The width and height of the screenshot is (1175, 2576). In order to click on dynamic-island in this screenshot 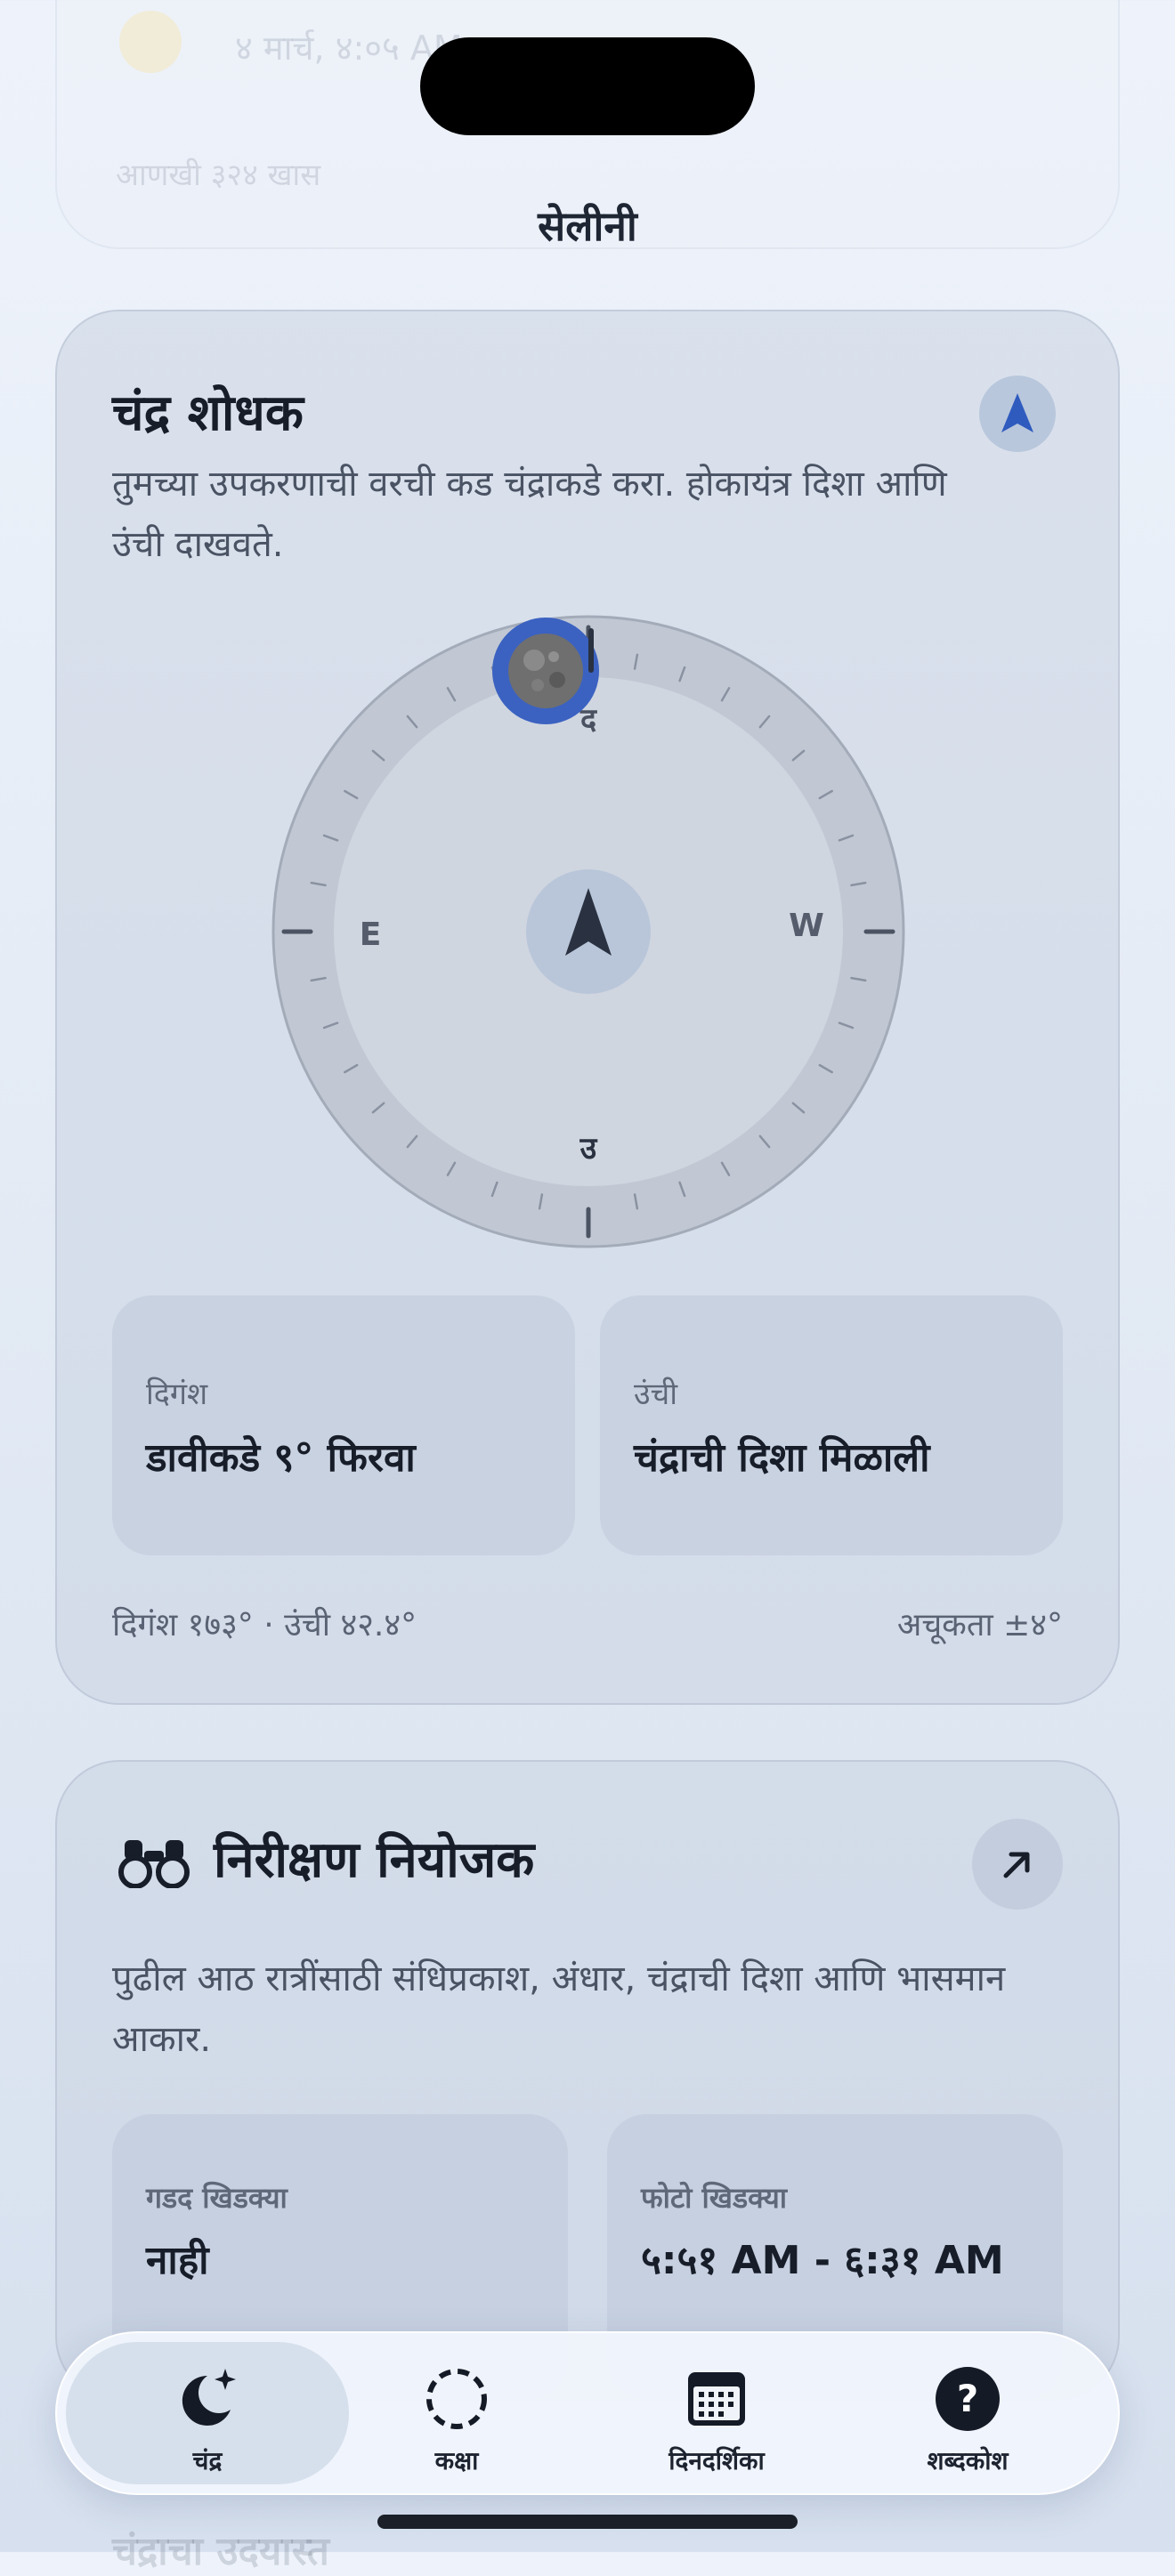, I will do `click(587, 86)`.